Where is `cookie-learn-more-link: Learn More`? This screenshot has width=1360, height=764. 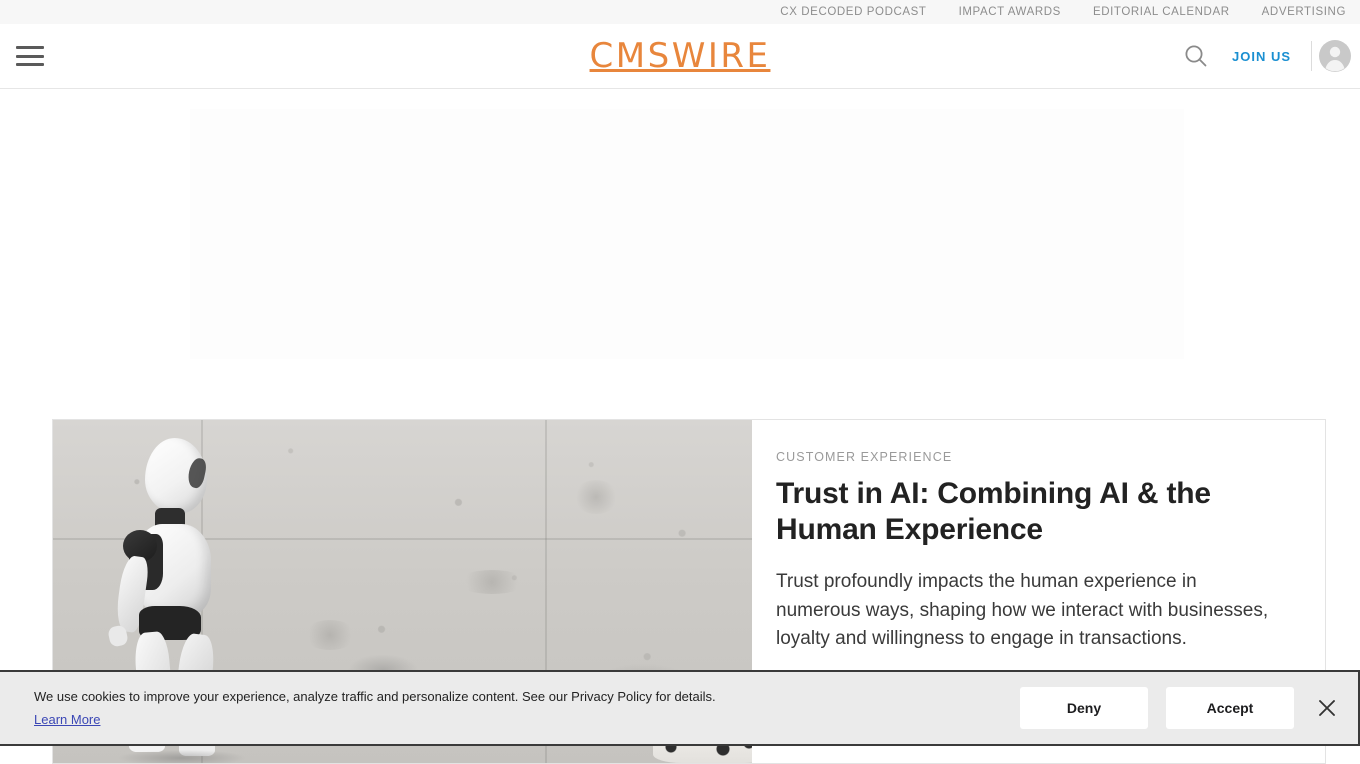
cookie-learn-more-link: Learn More is located at coordinates (67, 719).